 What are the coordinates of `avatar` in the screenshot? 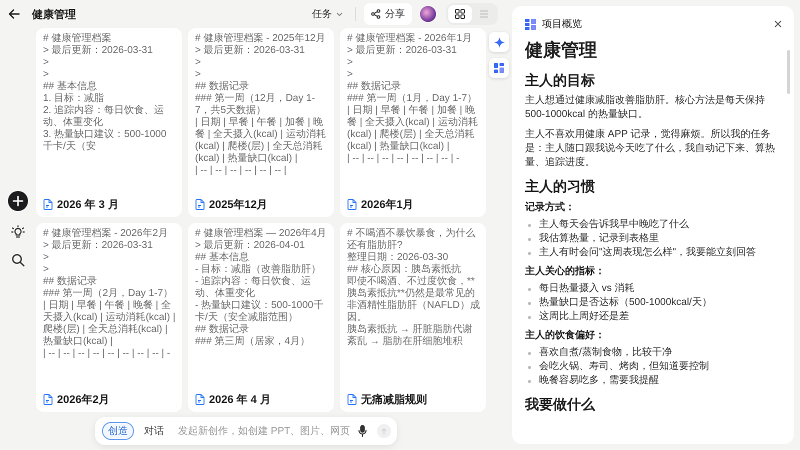 It's located at (428, 14).